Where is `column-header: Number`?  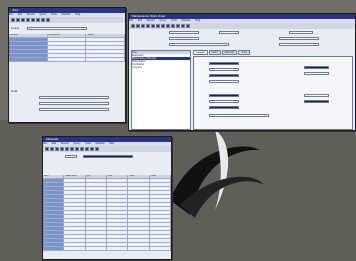 column-header: Number is located at coordinates (28, 35).